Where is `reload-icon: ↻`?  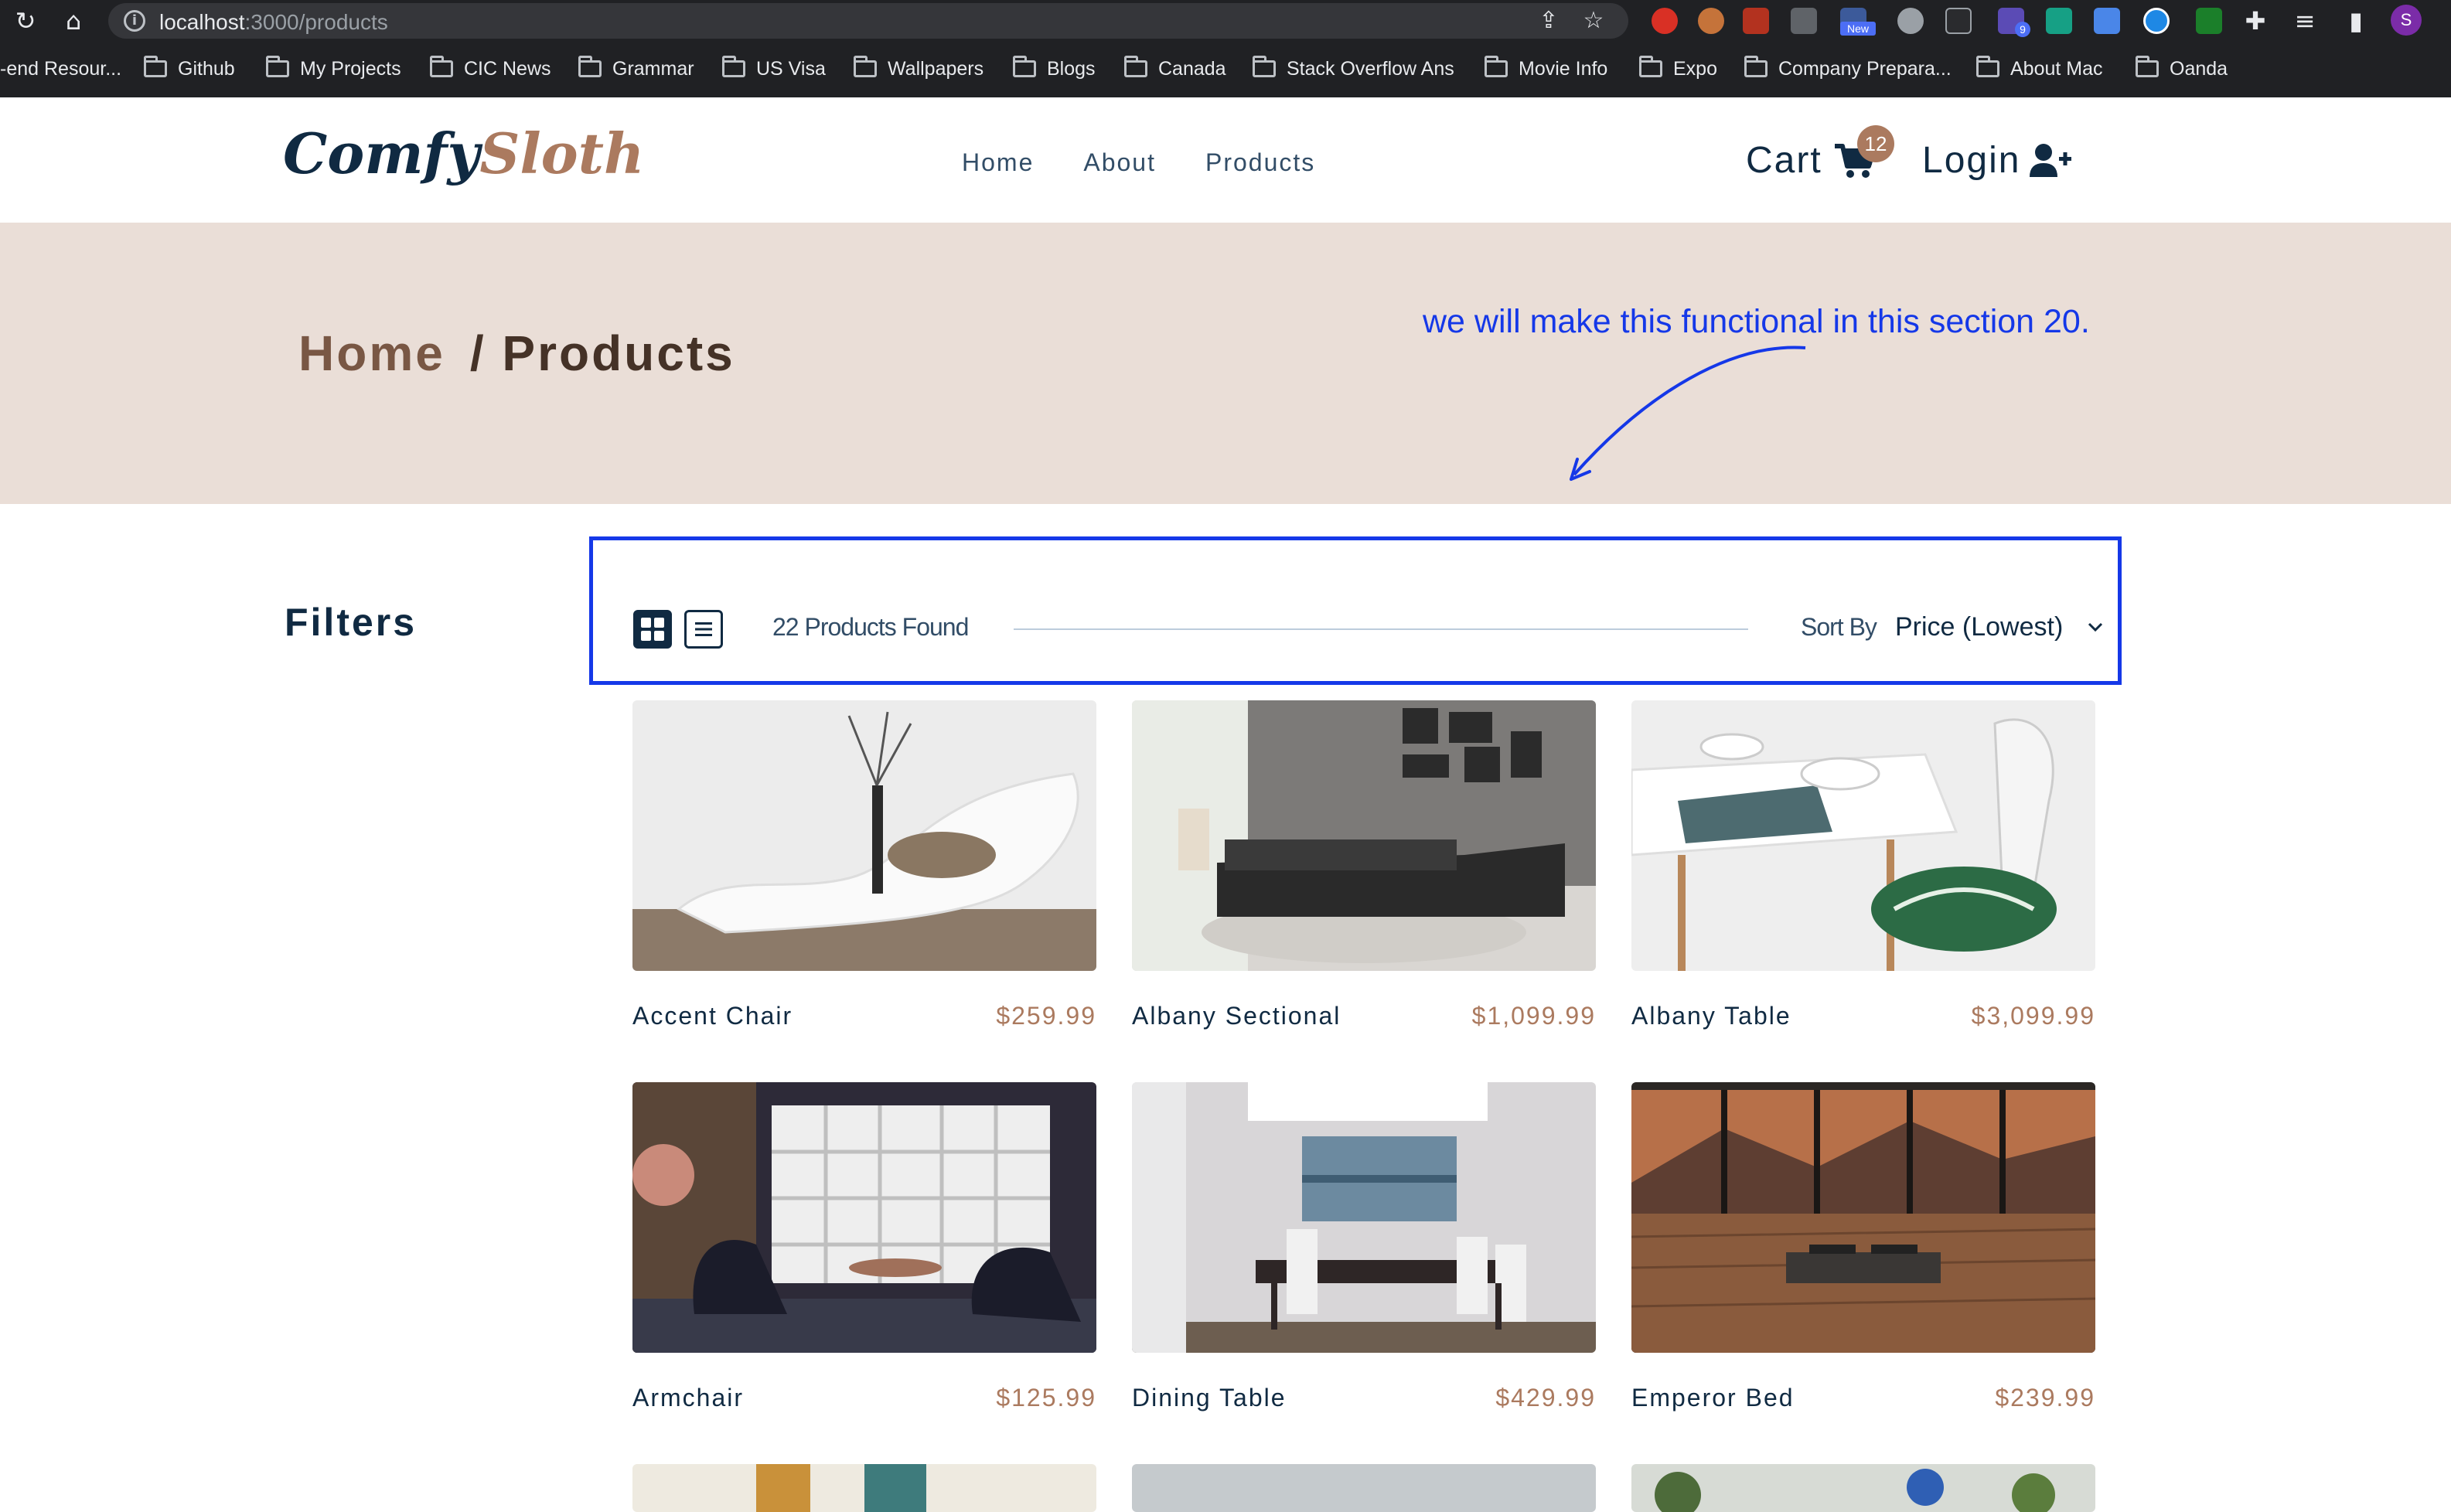 reload-icon: ↻ is located at coordinates (25, 21).